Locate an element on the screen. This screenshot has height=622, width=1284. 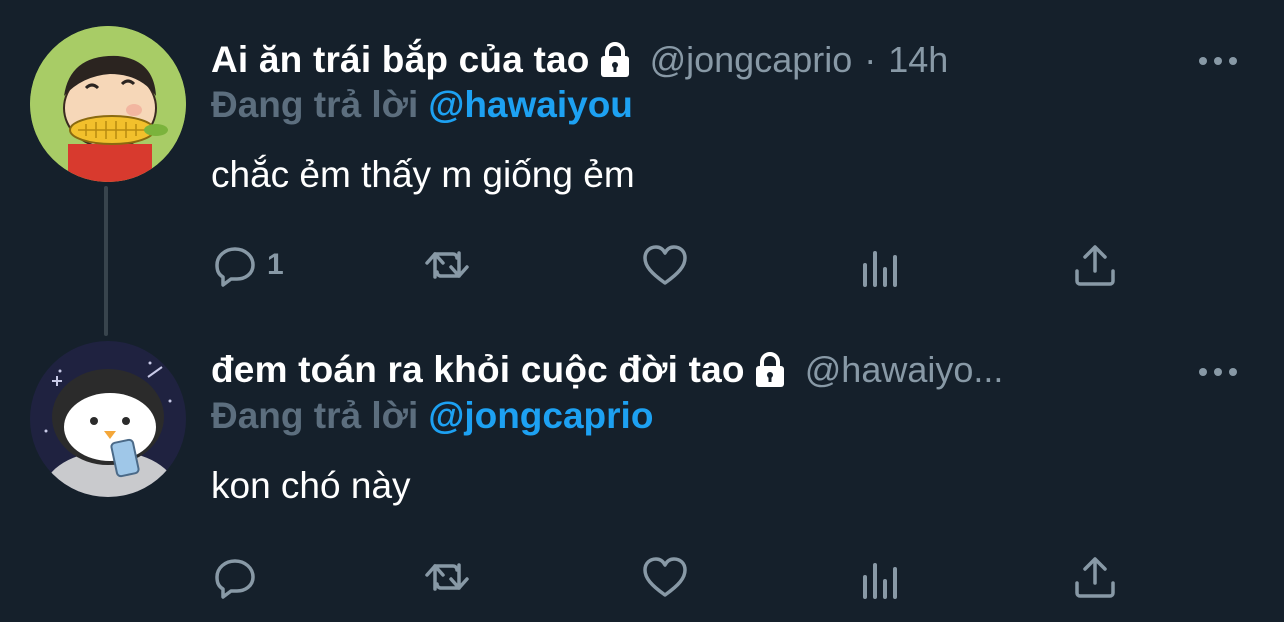
replying-to-handle: @jongcaprio is located at coordinates (540, 415).